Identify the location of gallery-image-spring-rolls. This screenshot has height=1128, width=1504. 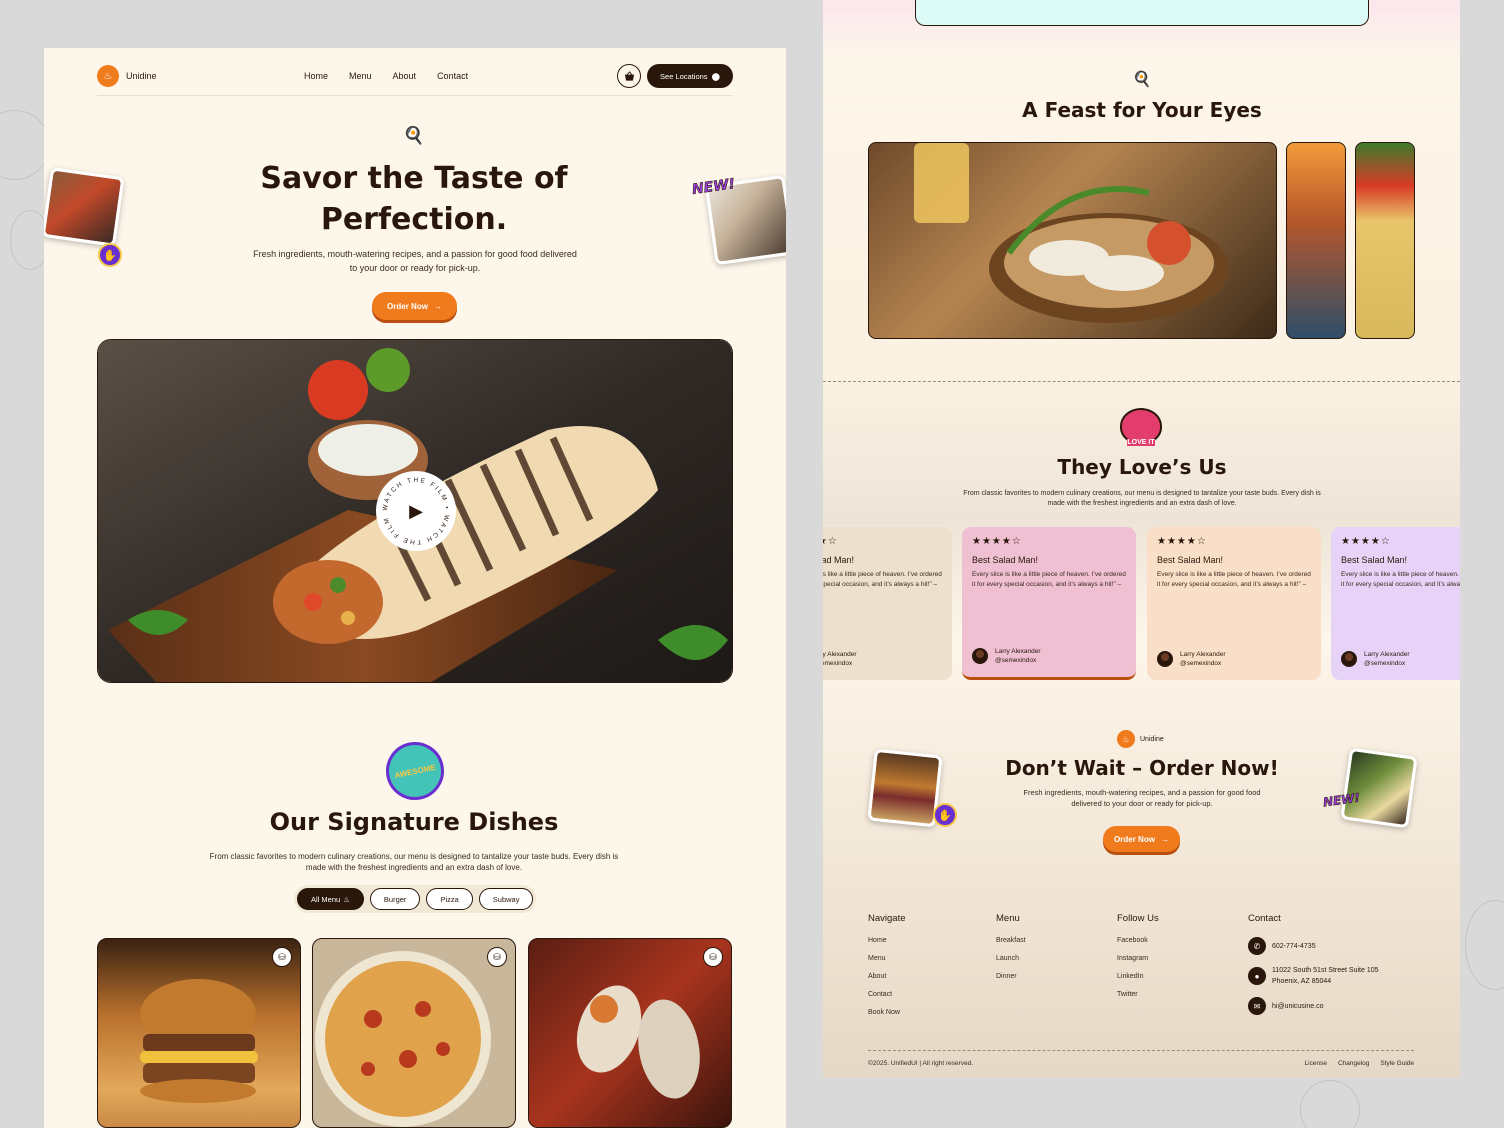
(1072, 240).